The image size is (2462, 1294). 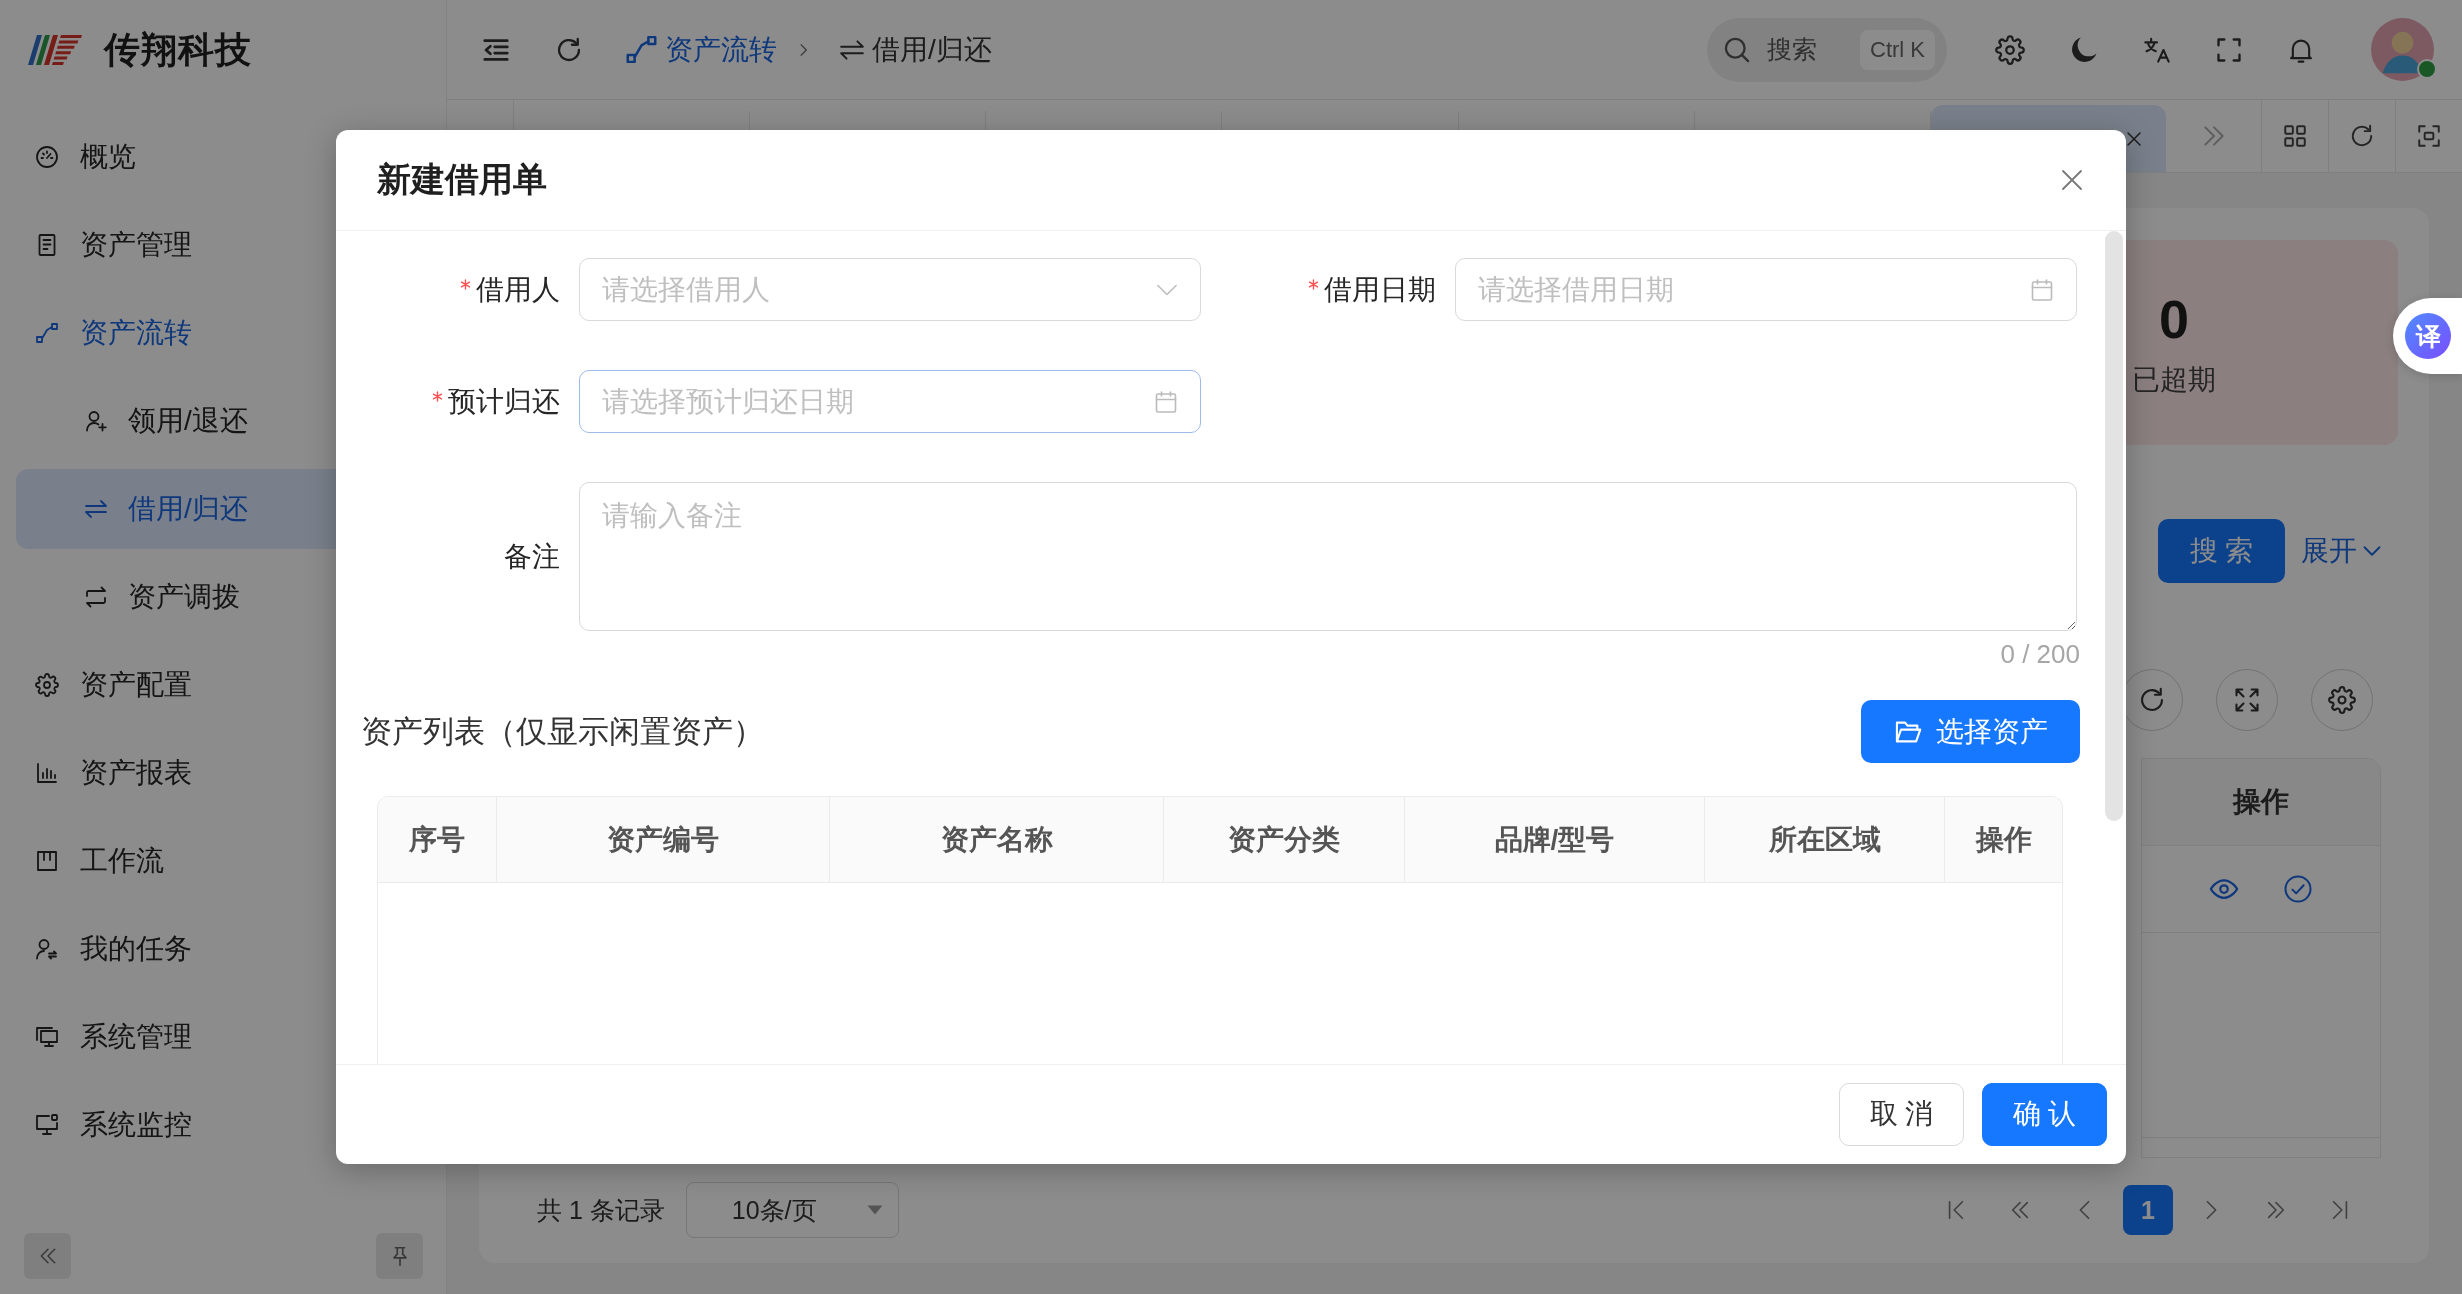 I want to click on search-box: 搜索 Ctrl K, so click(x=1827, y=49).